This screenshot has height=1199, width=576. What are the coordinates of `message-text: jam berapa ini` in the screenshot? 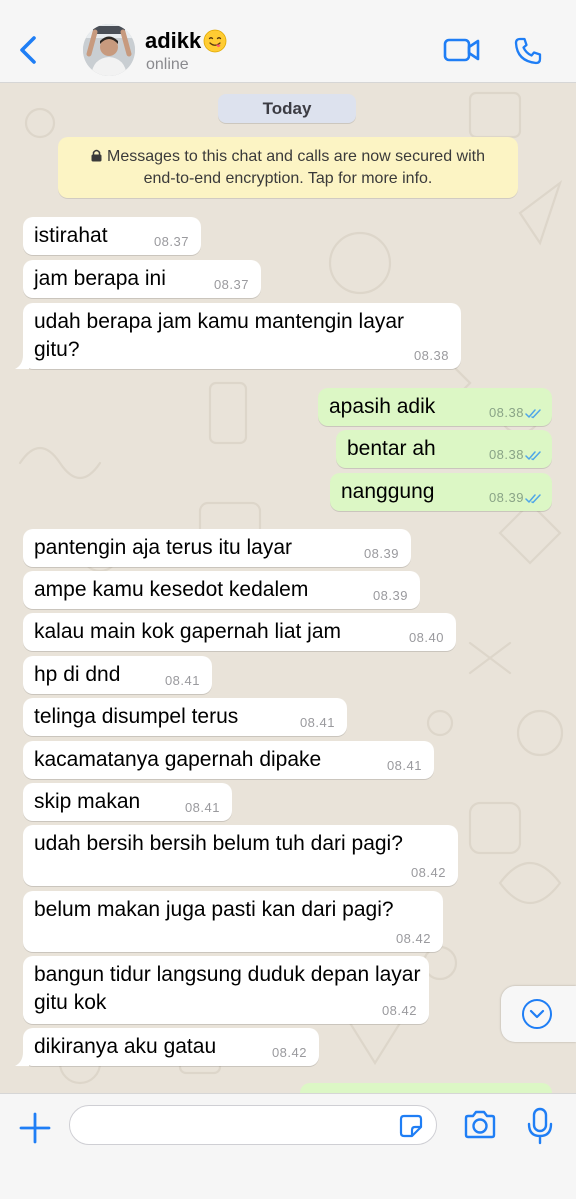 It's located at (100, 278).